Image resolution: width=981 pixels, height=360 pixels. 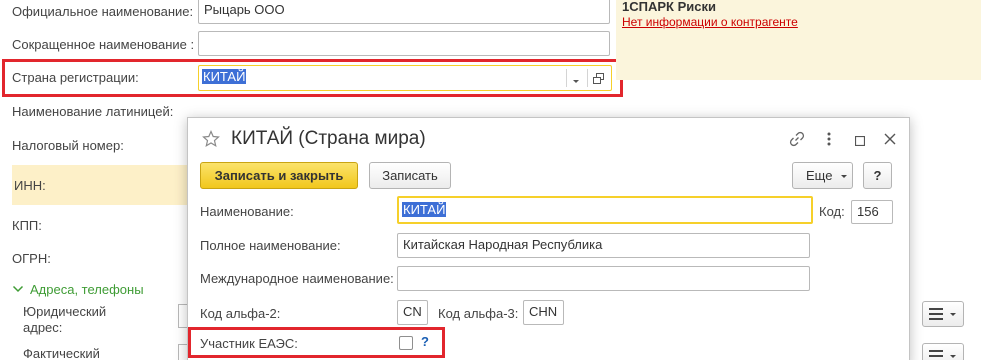 I want to click on dropdown-arrow-icon, so click(x=844, y=176).